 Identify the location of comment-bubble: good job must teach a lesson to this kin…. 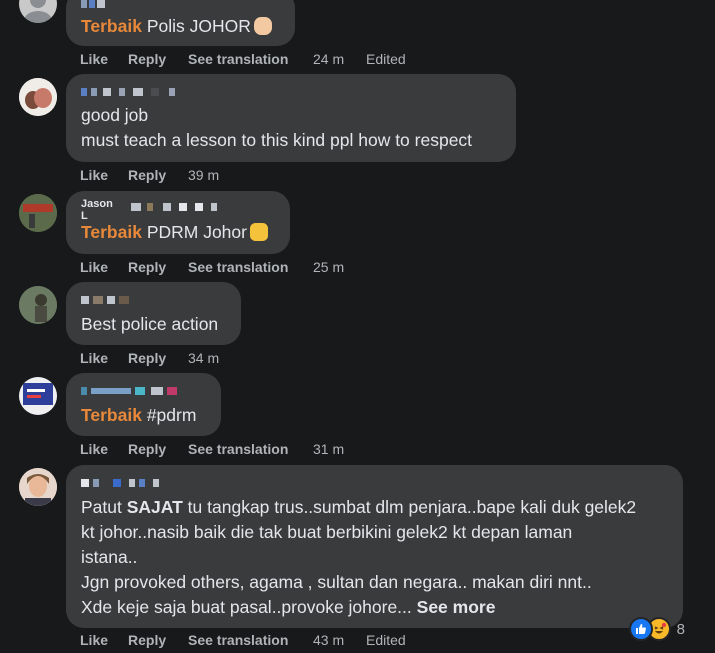
(291, 118).